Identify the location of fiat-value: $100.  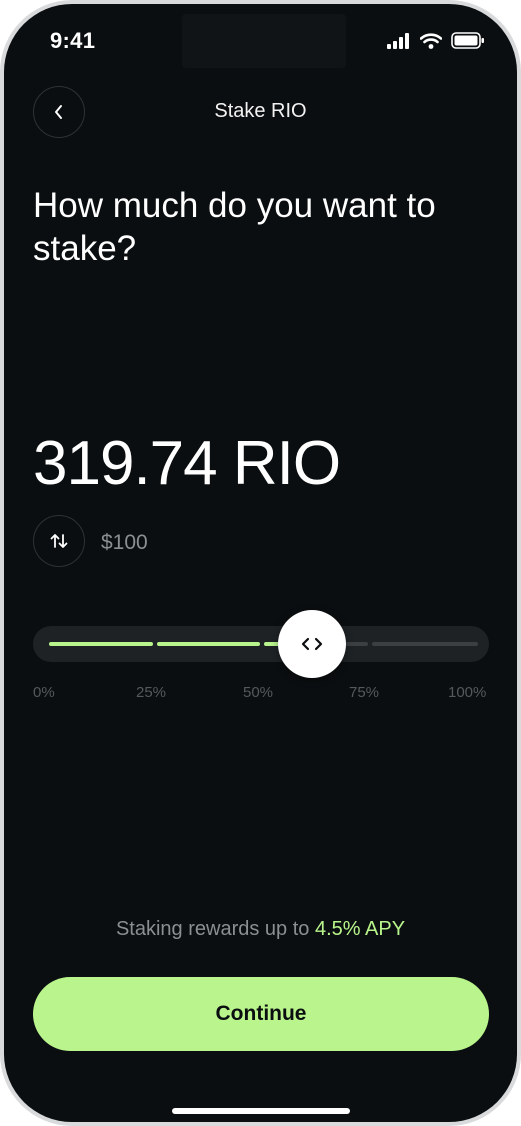
(124, 542).